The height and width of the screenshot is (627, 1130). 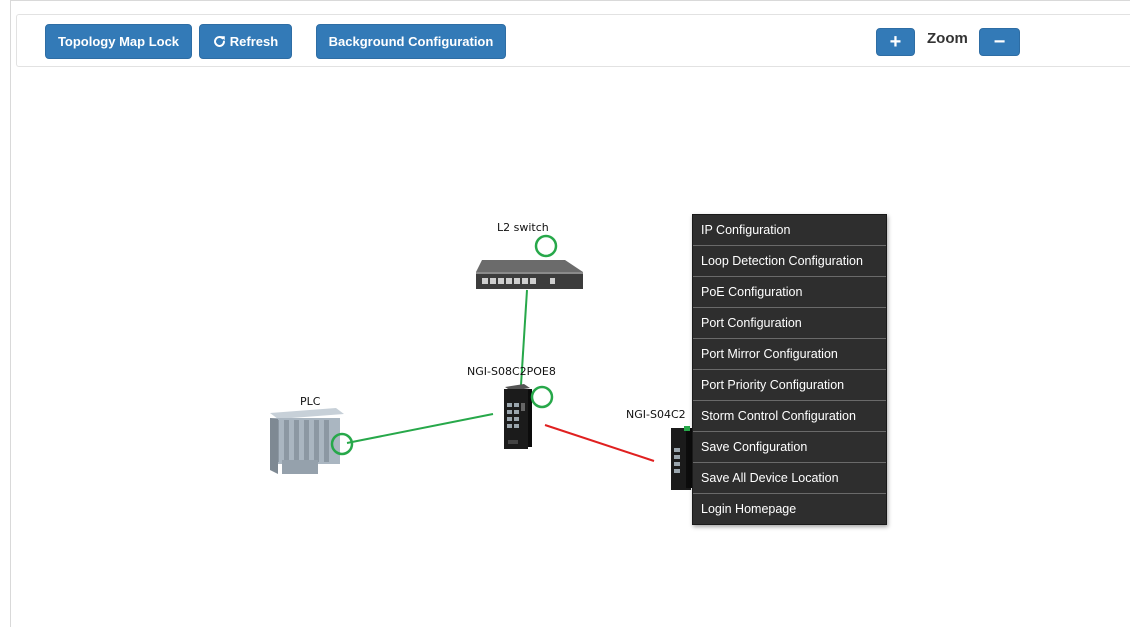 I want to click on network-switch-icon, so click(x=529, y=274).